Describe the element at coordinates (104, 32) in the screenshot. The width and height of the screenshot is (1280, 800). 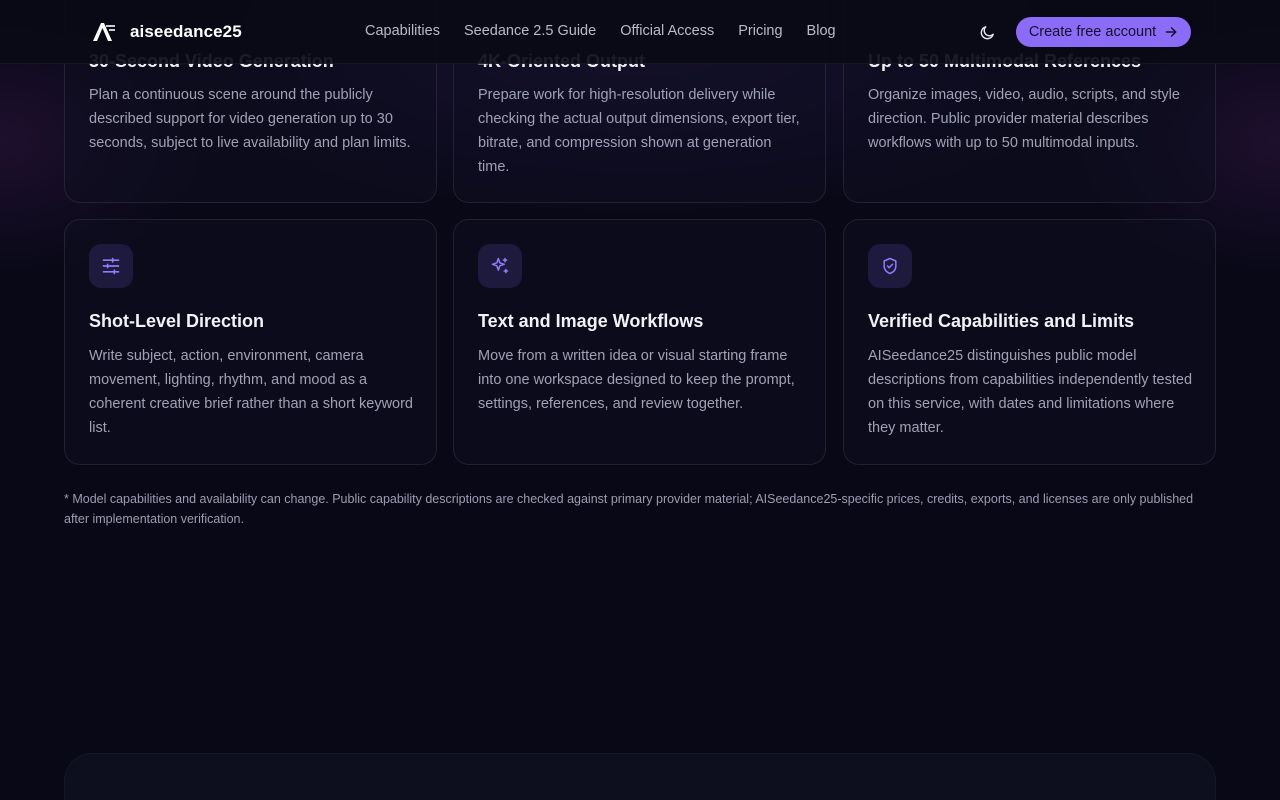
I see `brand-logo-icon` at that location.